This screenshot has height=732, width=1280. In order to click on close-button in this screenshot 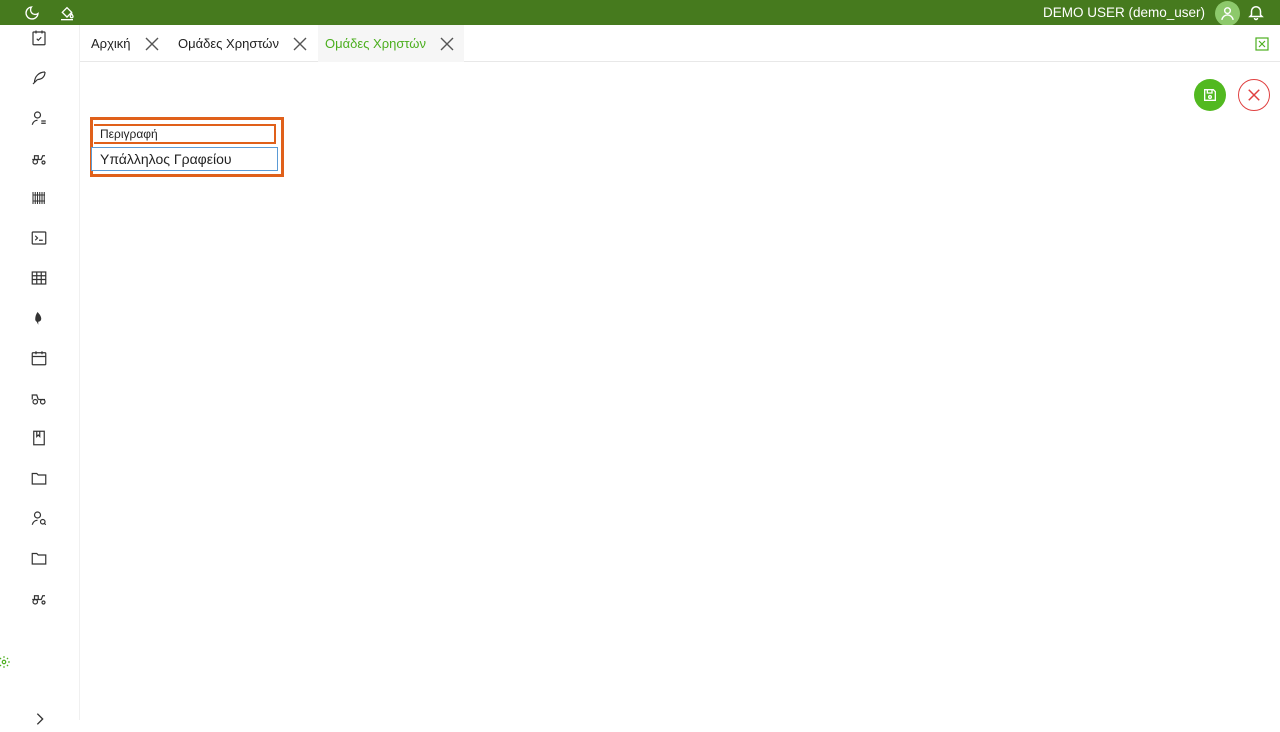, I will do `click(1254, 95)`.